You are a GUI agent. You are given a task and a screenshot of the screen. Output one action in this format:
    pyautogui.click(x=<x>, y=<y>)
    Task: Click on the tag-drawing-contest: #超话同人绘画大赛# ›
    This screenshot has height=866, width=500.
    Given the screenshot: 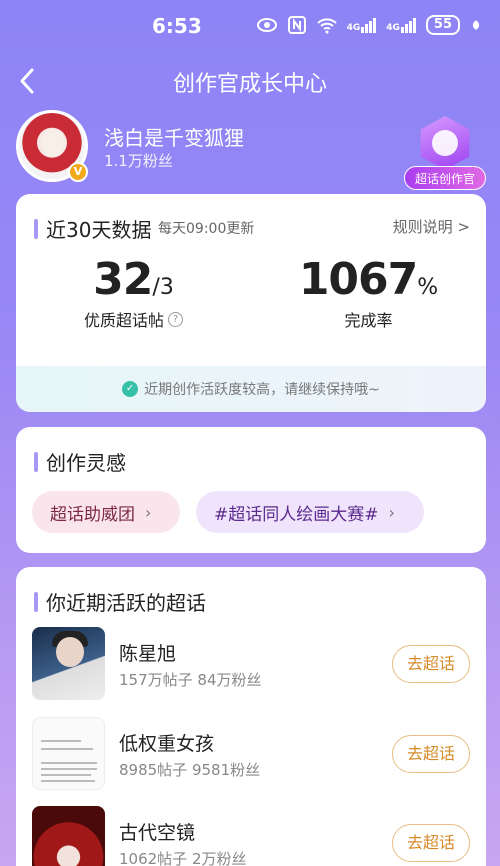 What is the action you would take?
    pyautogui.click(x=310, y=512)
    